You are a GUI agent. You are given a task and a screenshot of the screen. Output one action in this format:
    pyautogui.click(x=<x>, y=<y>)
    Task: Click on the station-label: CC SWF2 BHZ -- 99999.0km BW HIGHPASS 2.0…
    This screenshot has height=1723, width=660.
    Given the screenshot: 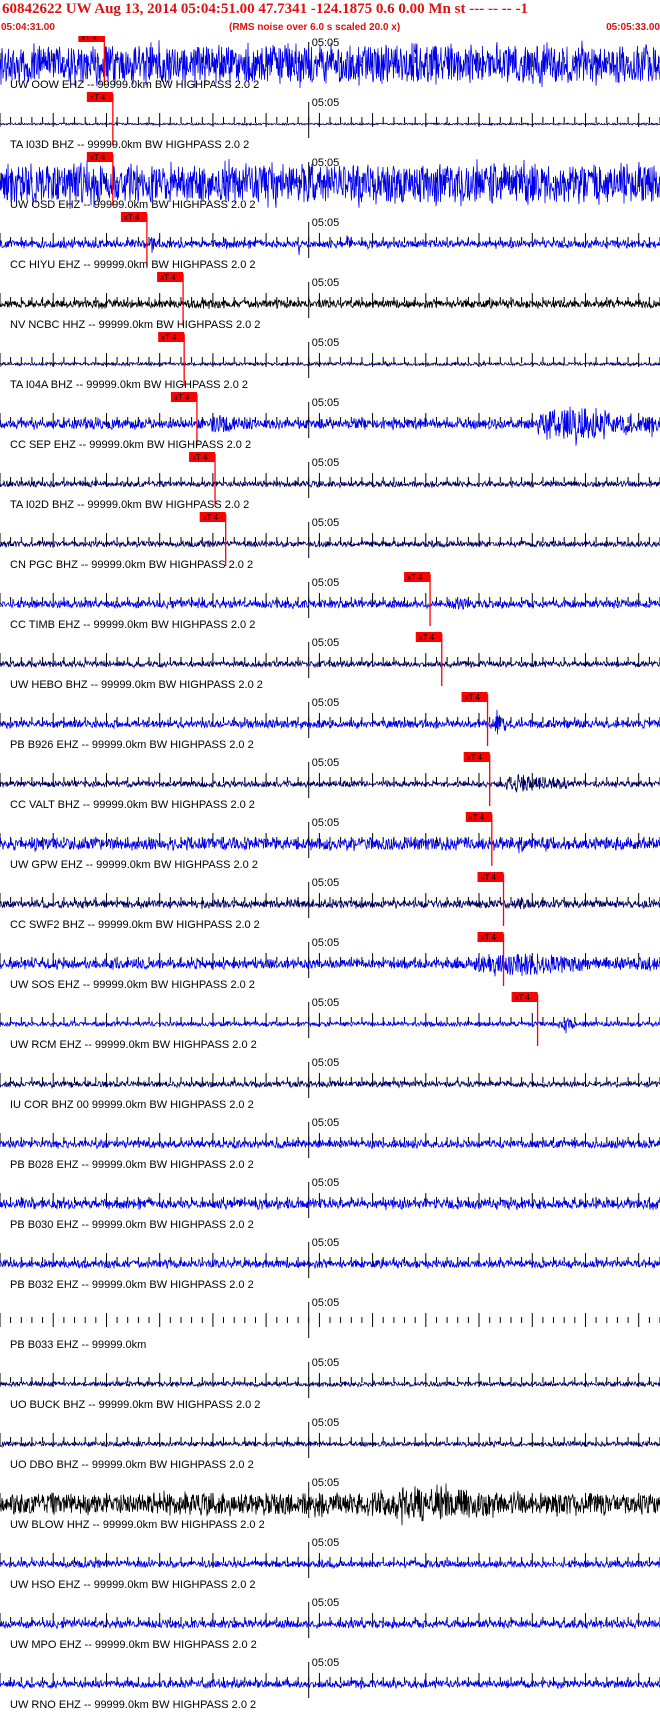 What is the action you would take?
    pyautogui.click(x=135, y=925)
    